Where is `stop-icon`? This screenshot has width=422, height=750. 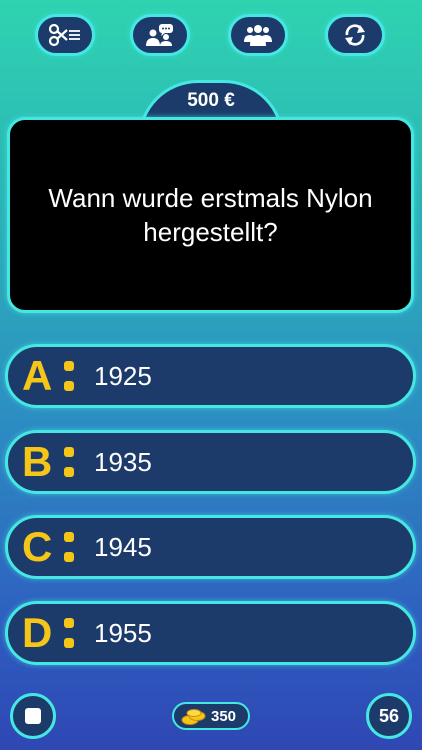 stop-icon is located at coordinates (33, 716).